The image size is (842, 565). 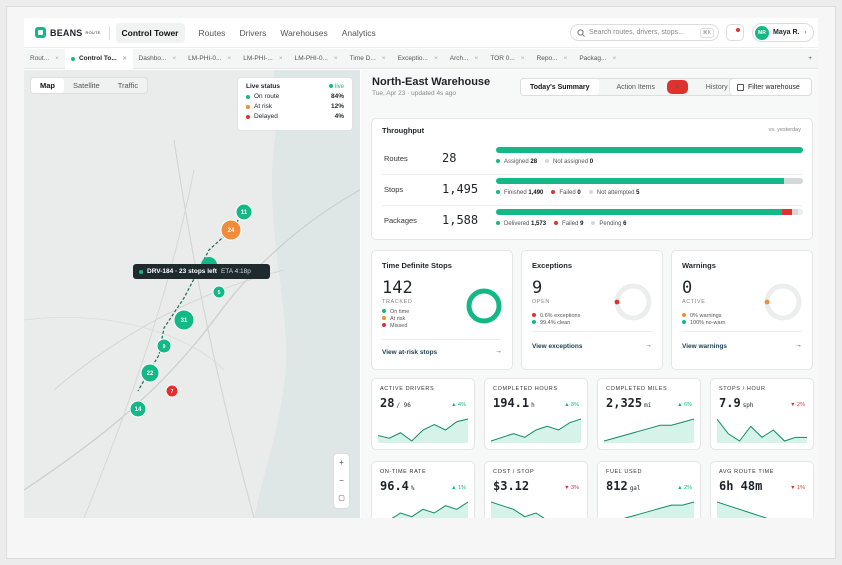 I want to click on map-view-toggle: Map Satellite Traffic, so click(x=89, y=85).